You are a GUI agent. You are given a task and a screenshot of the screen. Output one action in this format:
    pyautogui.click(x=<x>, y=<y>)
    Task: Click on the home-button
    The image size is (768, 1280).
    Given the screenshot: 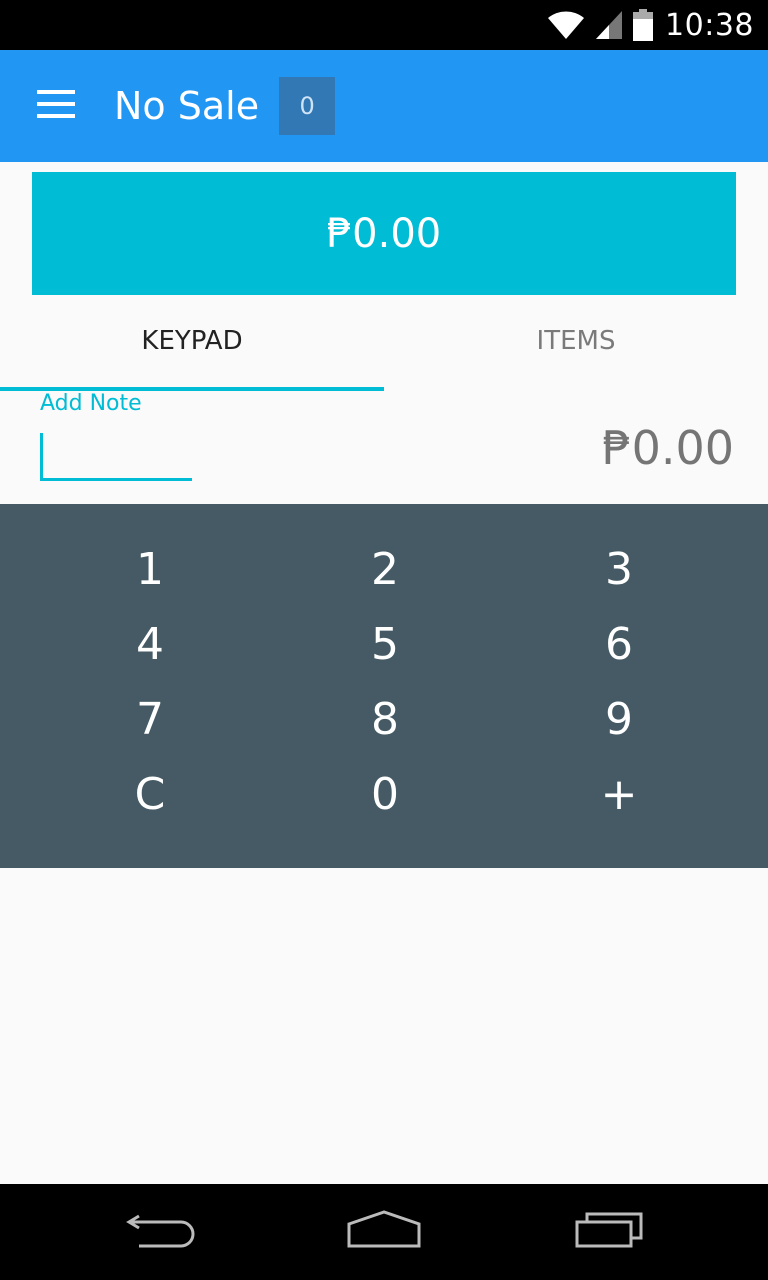 What is the action you would take?
    pyautogui.click(x=384, y=1232)
    